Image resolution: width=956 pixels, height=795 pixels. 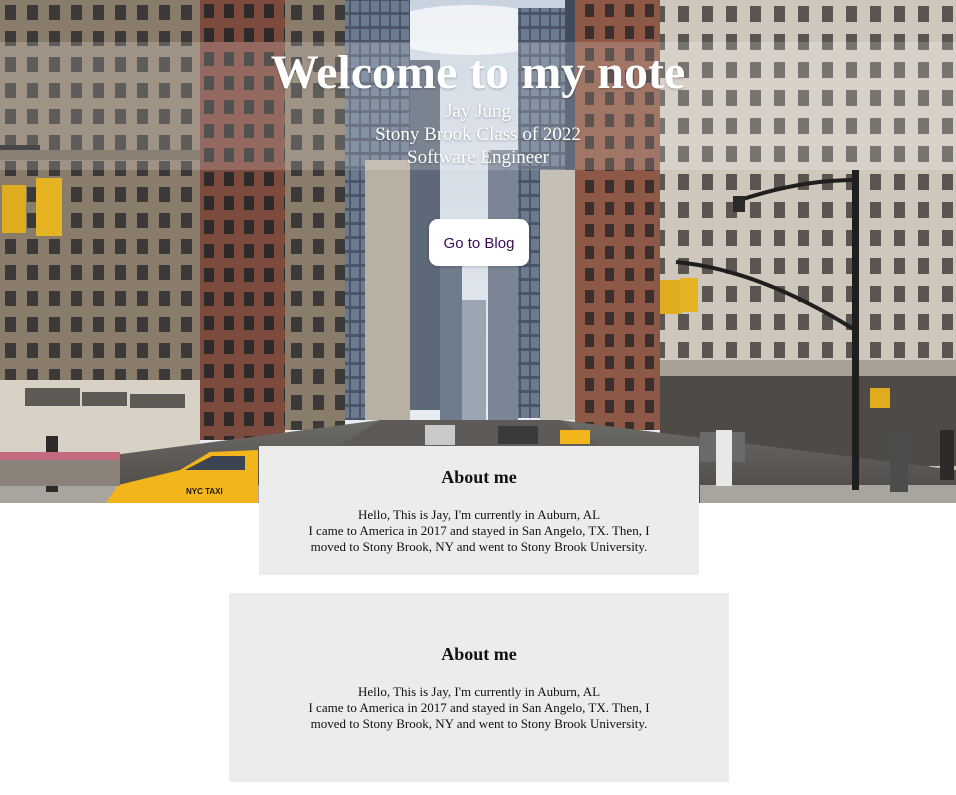 What do you see at coordinates (478, 157) in the screenshot?
I see `author-role: Software Engineer` at bounding box center [478, 157].